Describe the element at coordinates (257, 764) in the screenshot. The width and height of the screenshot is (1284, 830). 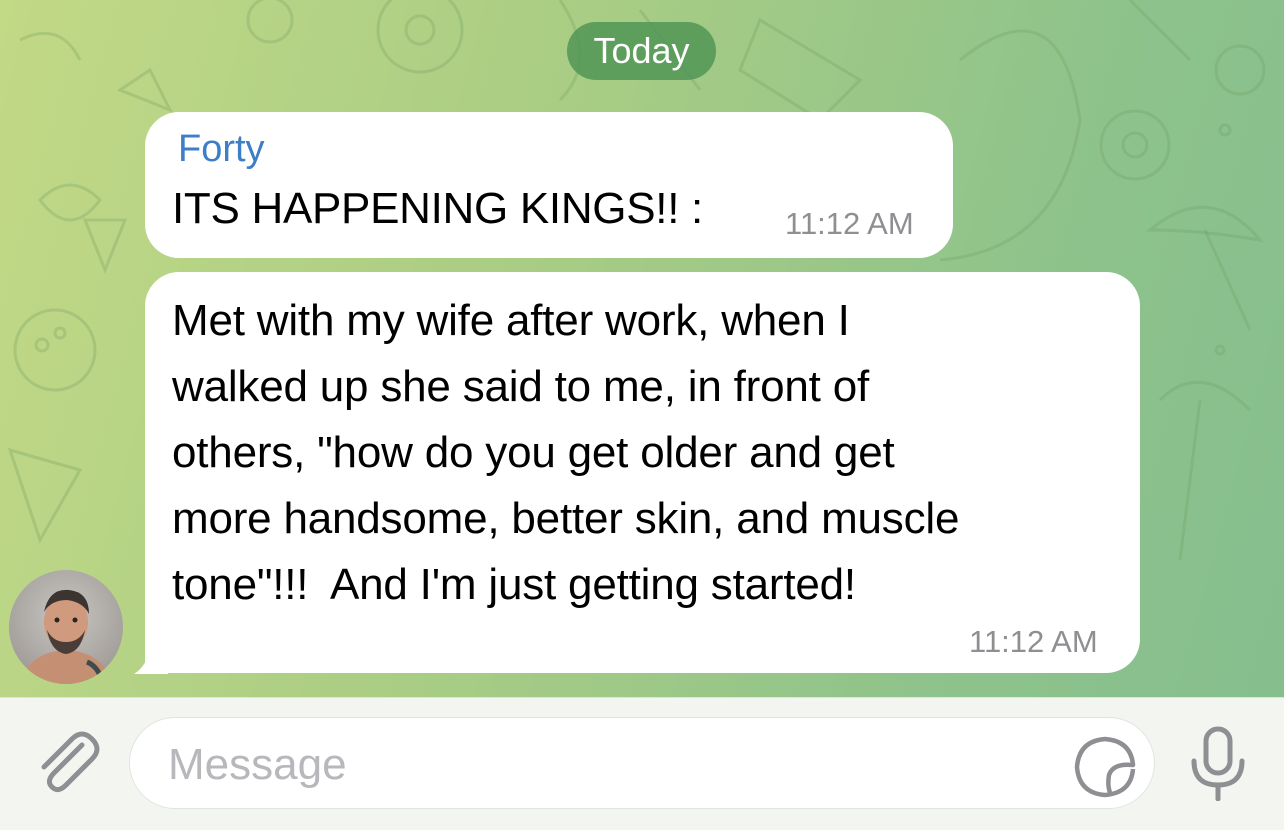
I see `message-placeholder: Message` at that location.